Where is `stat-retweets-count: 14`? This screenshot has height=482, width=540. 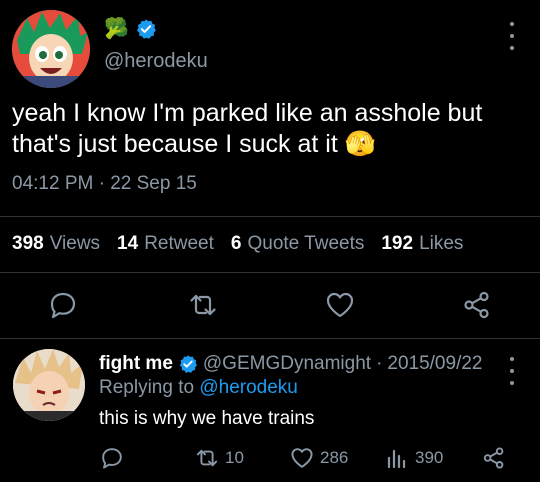 stat-retweets-count: 14 is located at coordinates (128, 243).